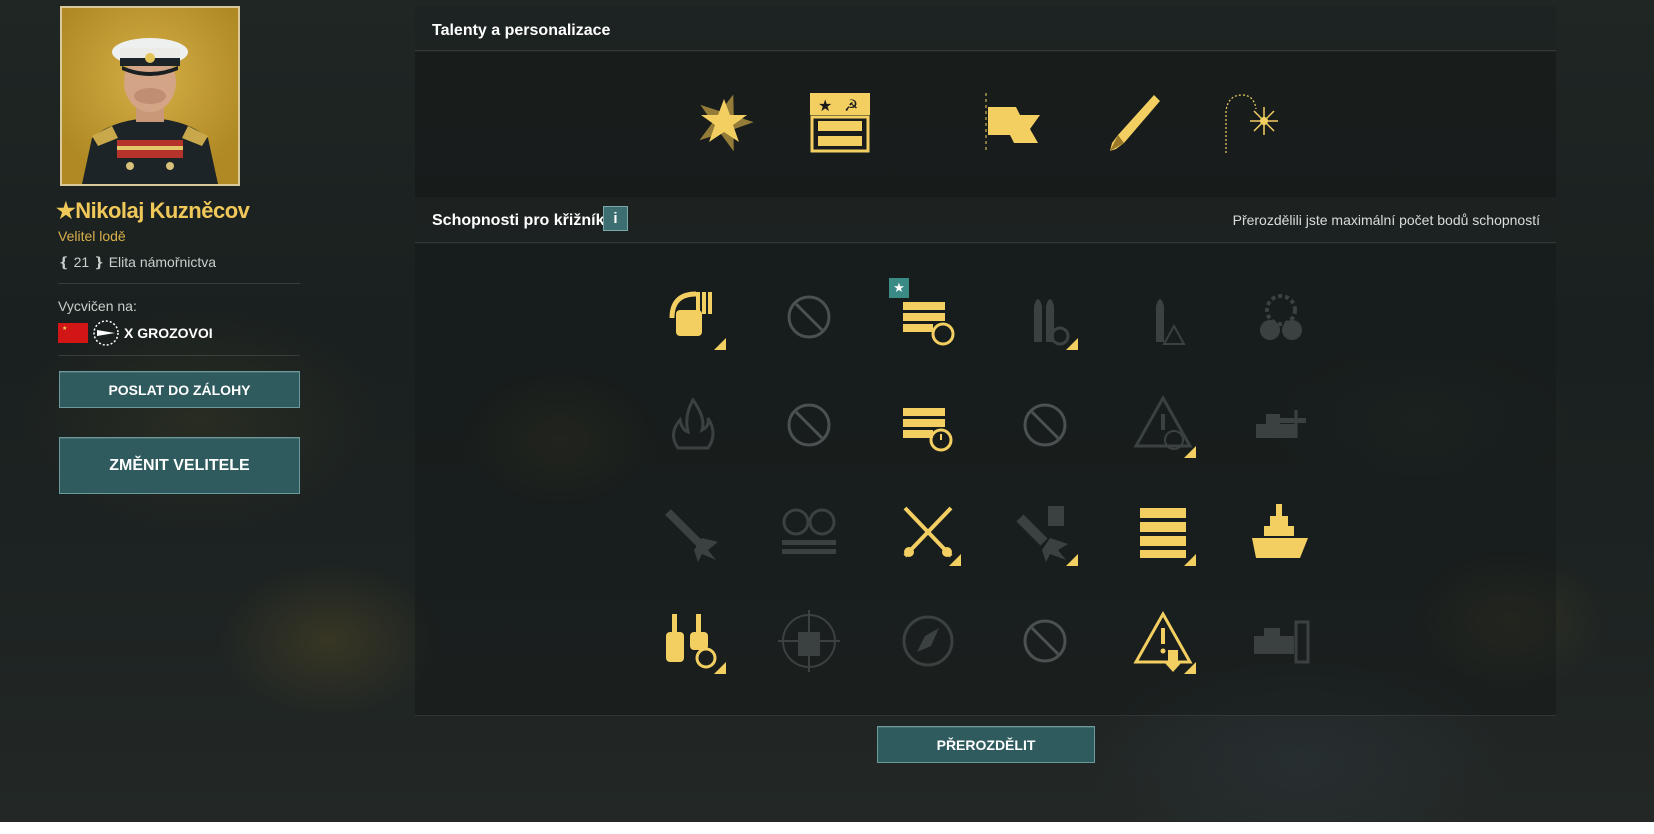 The width and height of the screenshot is (1654, 834). I want to click on change-commander-button: ZMĚNIT VELITELE, so click(179, 465).